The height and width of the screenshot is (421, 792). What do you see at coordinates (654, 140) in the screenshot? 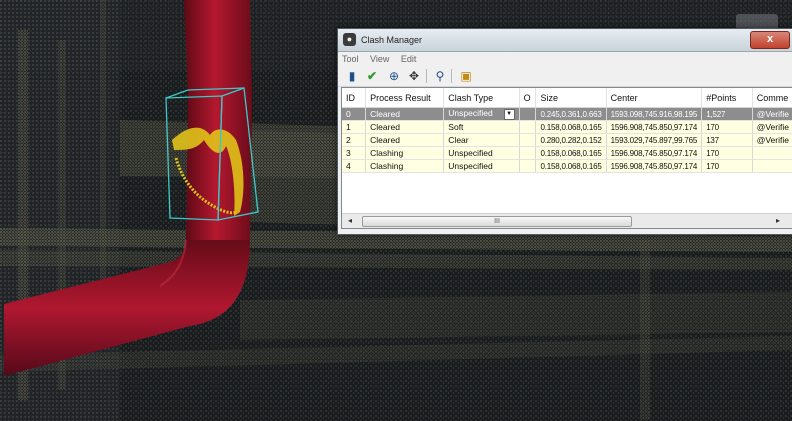
I see `cell-center: 1593.029,745.897,99.765` at bounding box center [654, 140].